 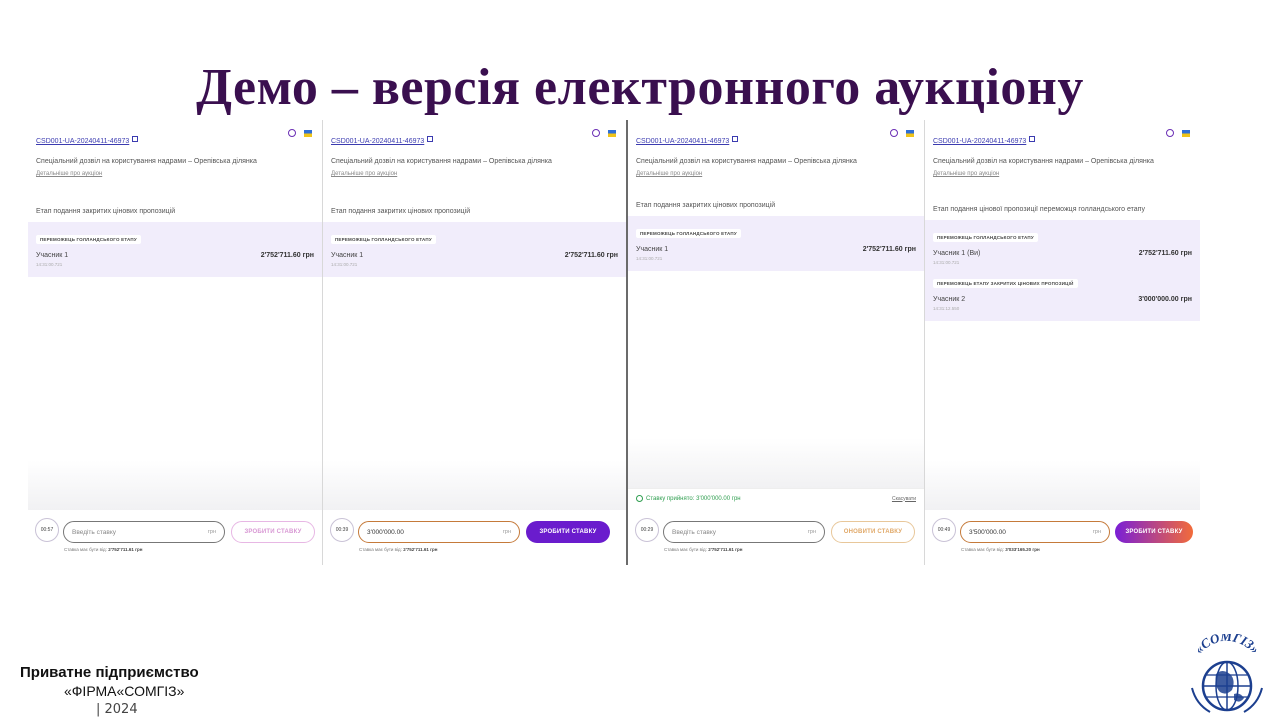 I want to click on countdown-timer: 00:29, so click(x=647, y=530).